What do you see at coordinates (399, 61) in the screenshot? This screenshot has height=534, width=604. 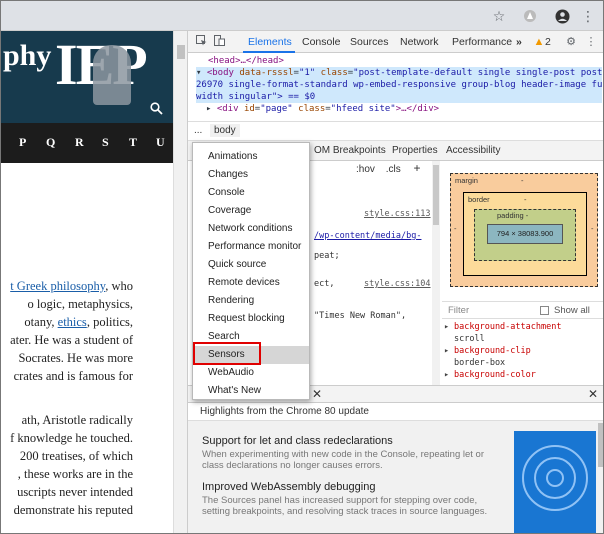 I see `dom-node-head: <head>…</head>` at bounding box center [399, 61].